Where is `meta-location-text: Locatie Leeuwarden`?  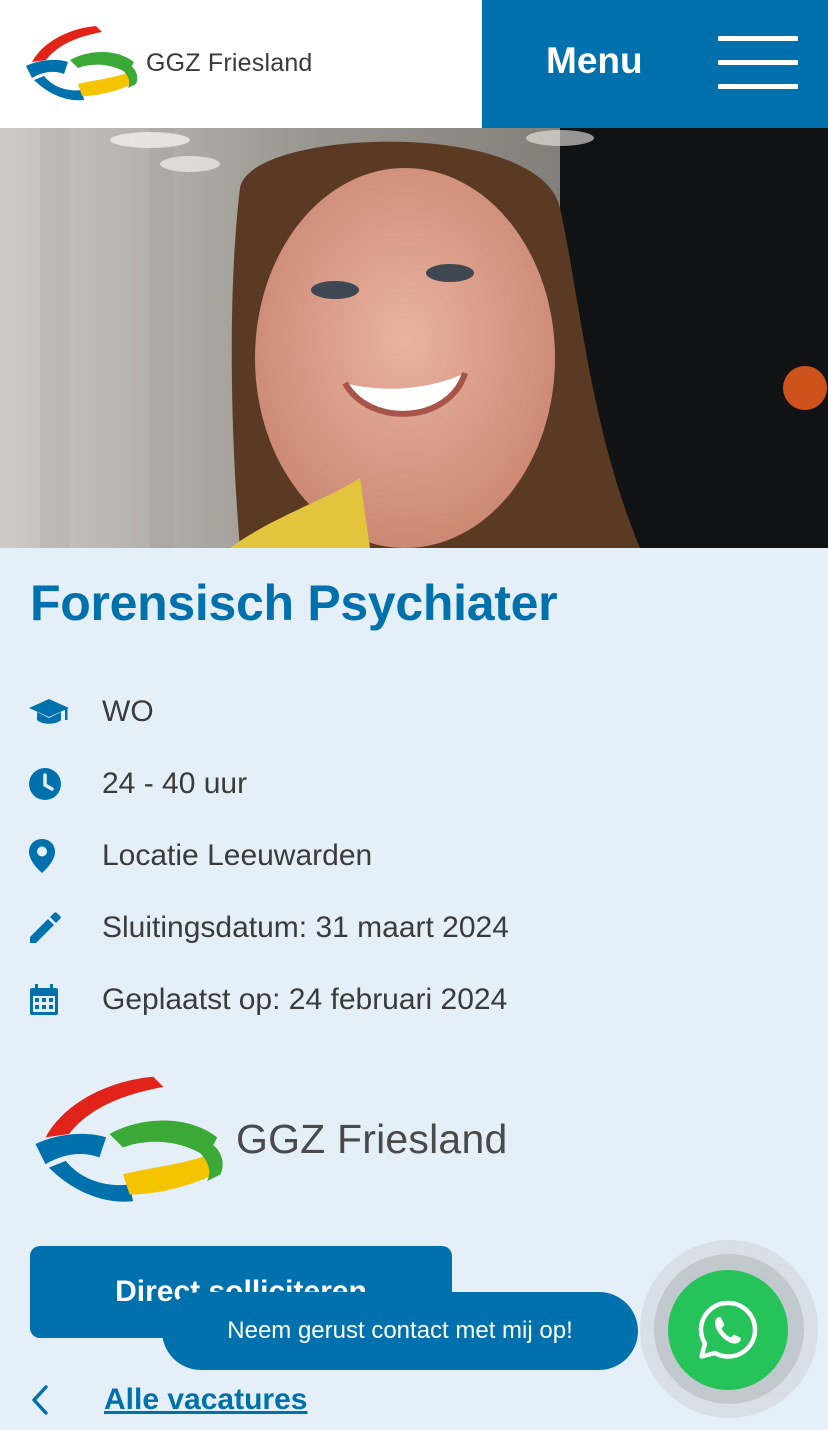
meta-location-text: Locatie Leeuwarden is located at coordinates (237, 855).